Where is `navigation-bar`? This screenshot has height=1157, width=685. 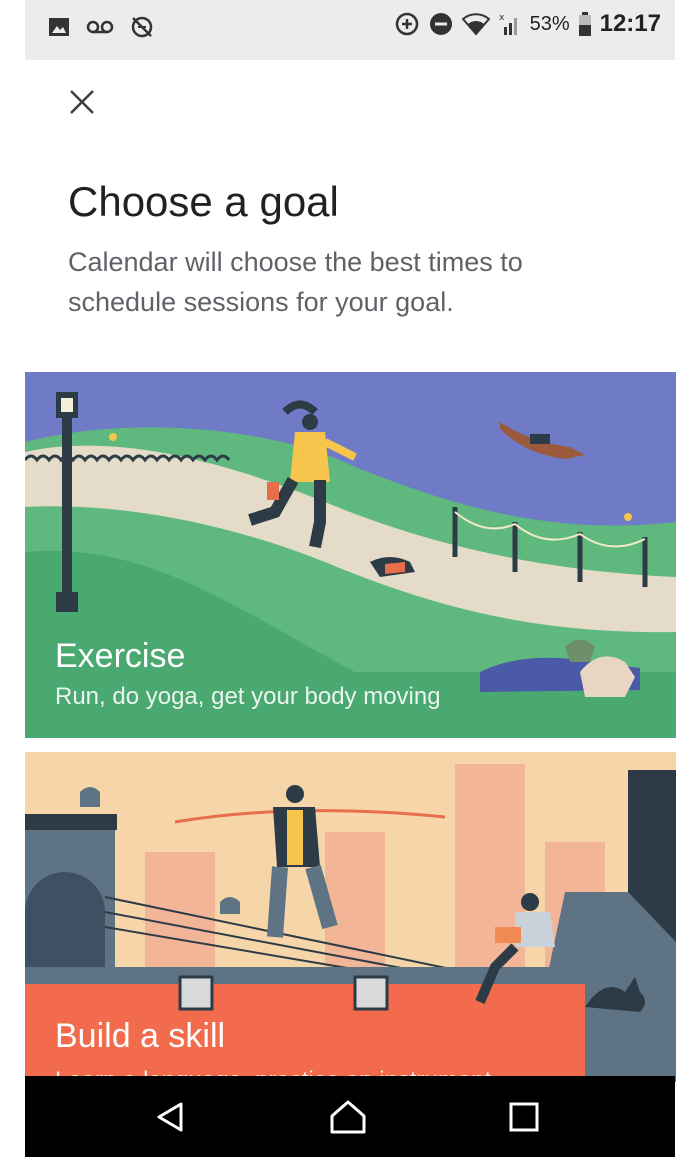
navigation-bar is located at coordinates (350, 1116).